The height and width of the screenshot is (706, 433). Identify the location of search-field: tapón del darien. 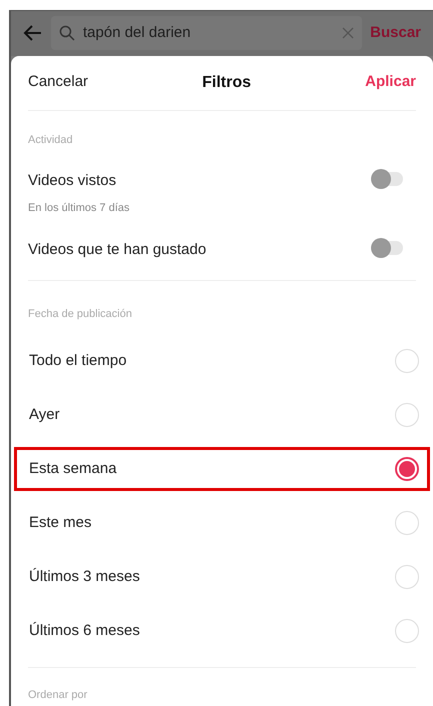
(206, 33).